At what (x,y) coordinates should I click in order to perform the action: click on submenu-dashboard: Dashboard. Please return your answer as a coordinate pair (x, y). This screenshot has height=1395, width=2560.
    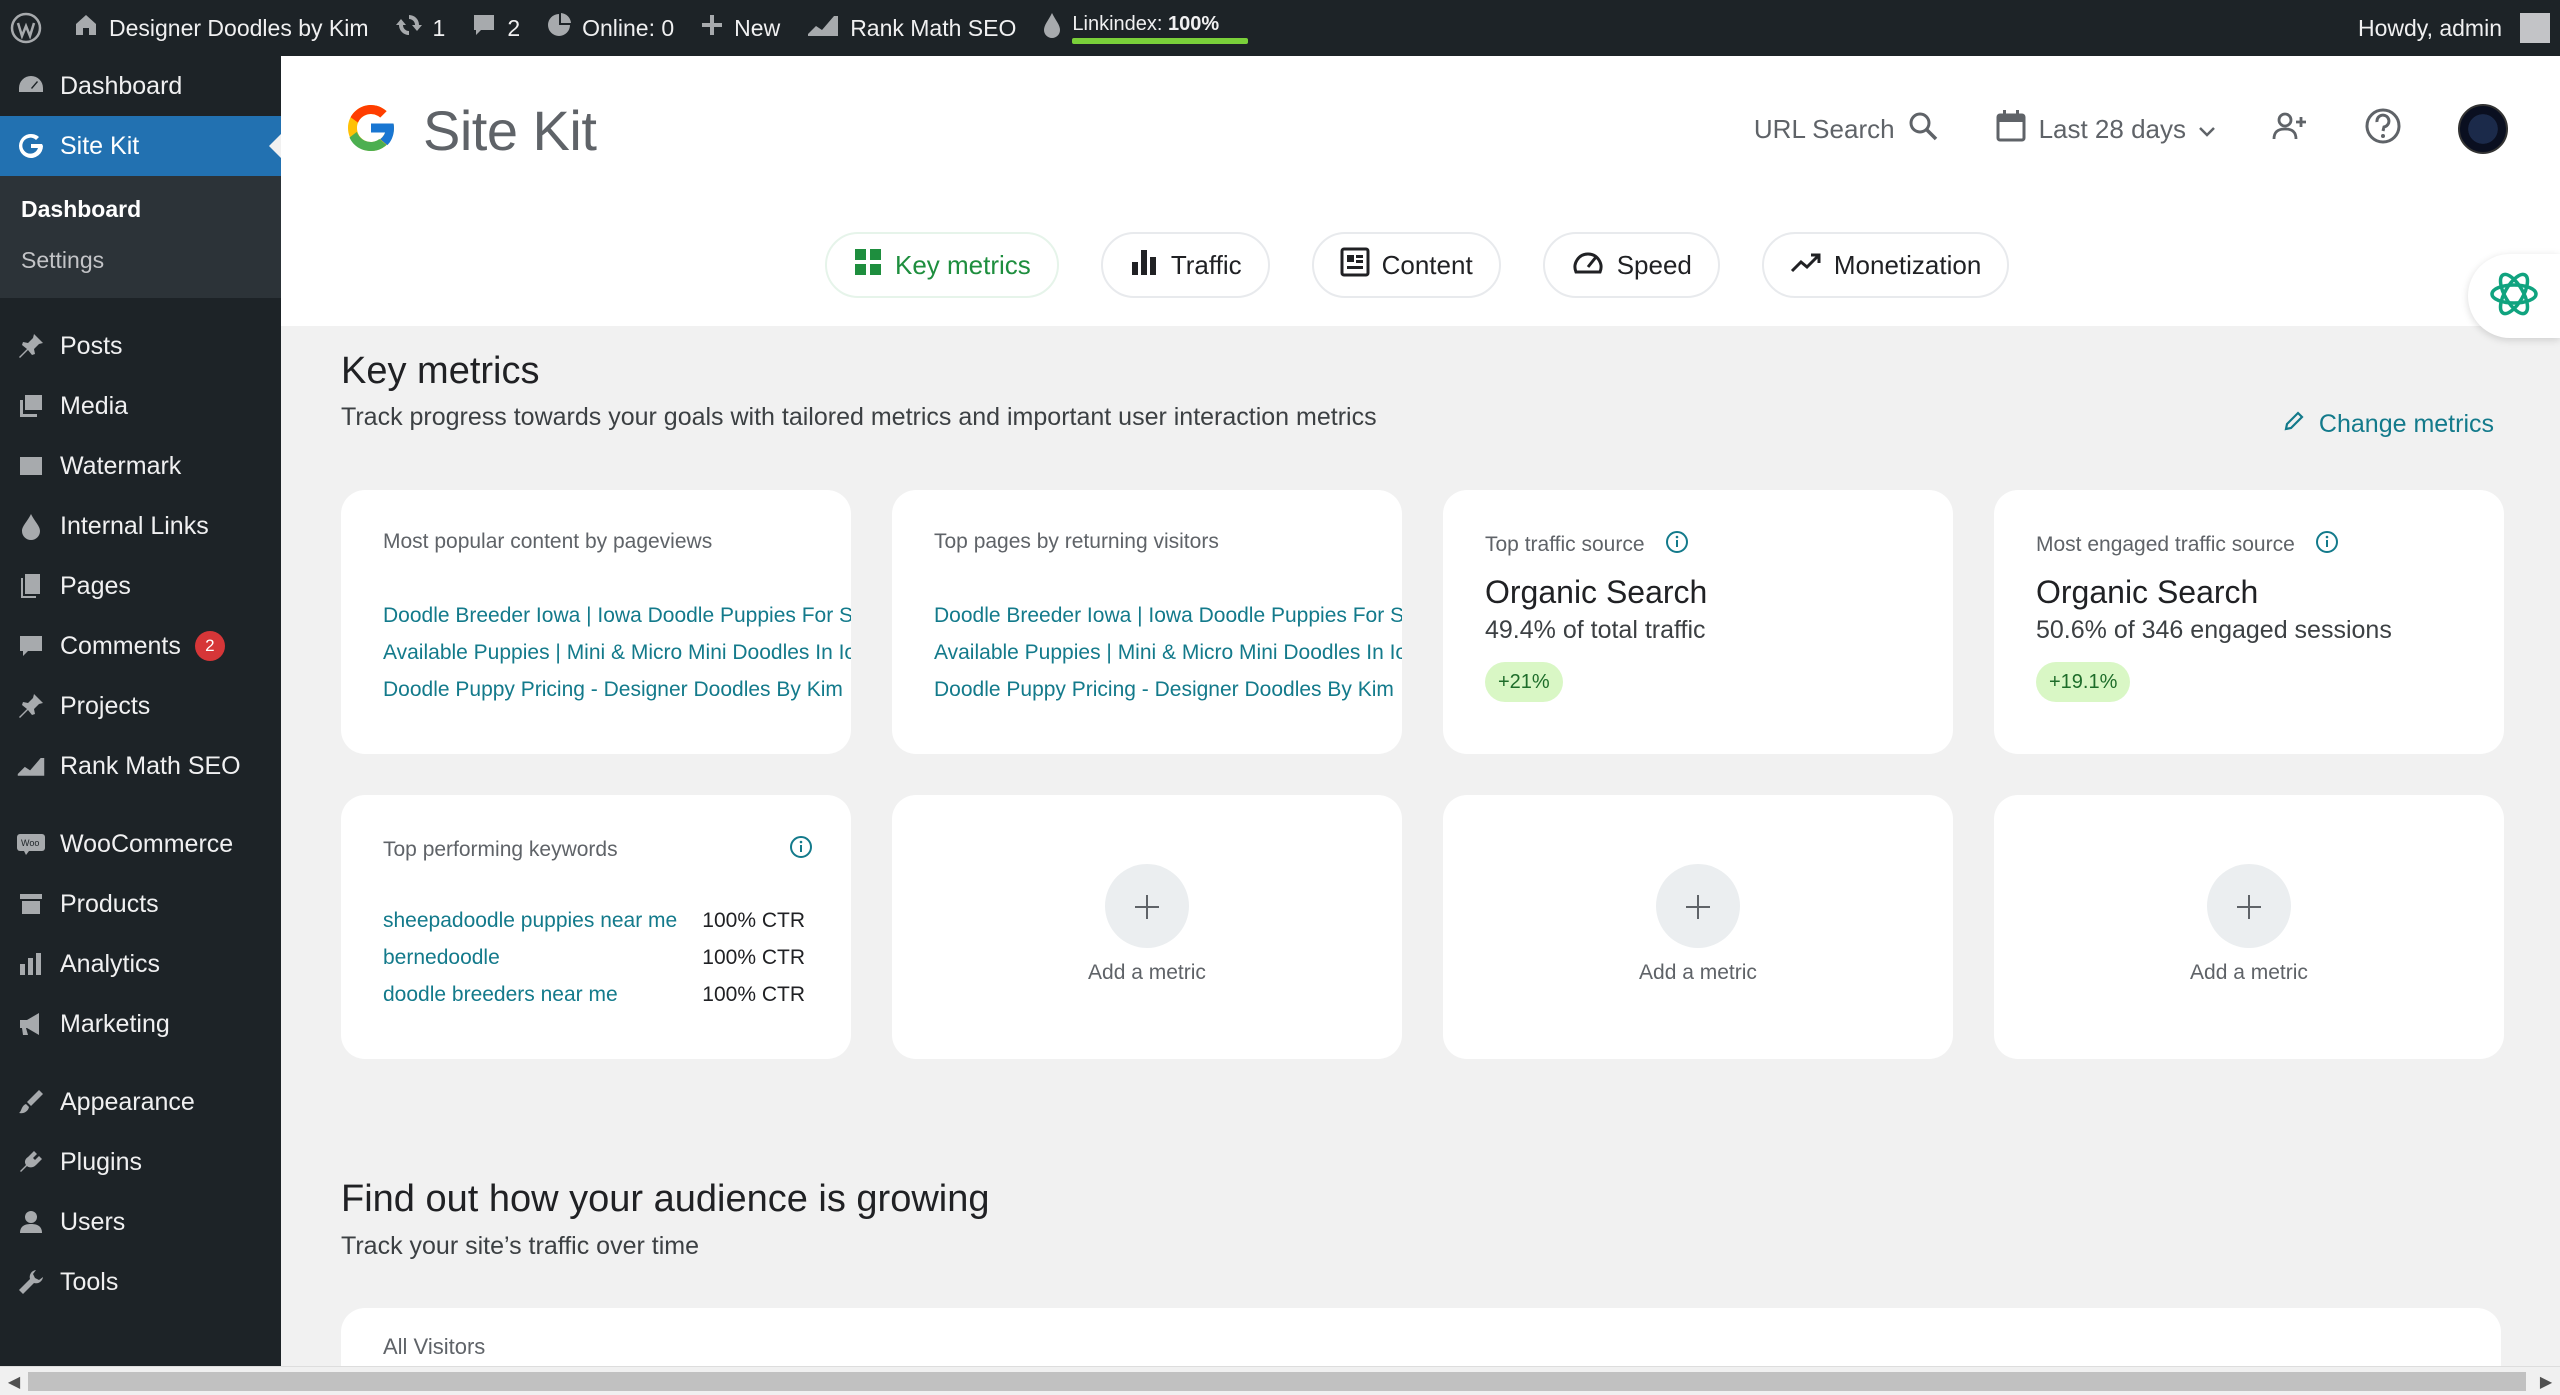
    Looking at the image, I should click on (140, 209).